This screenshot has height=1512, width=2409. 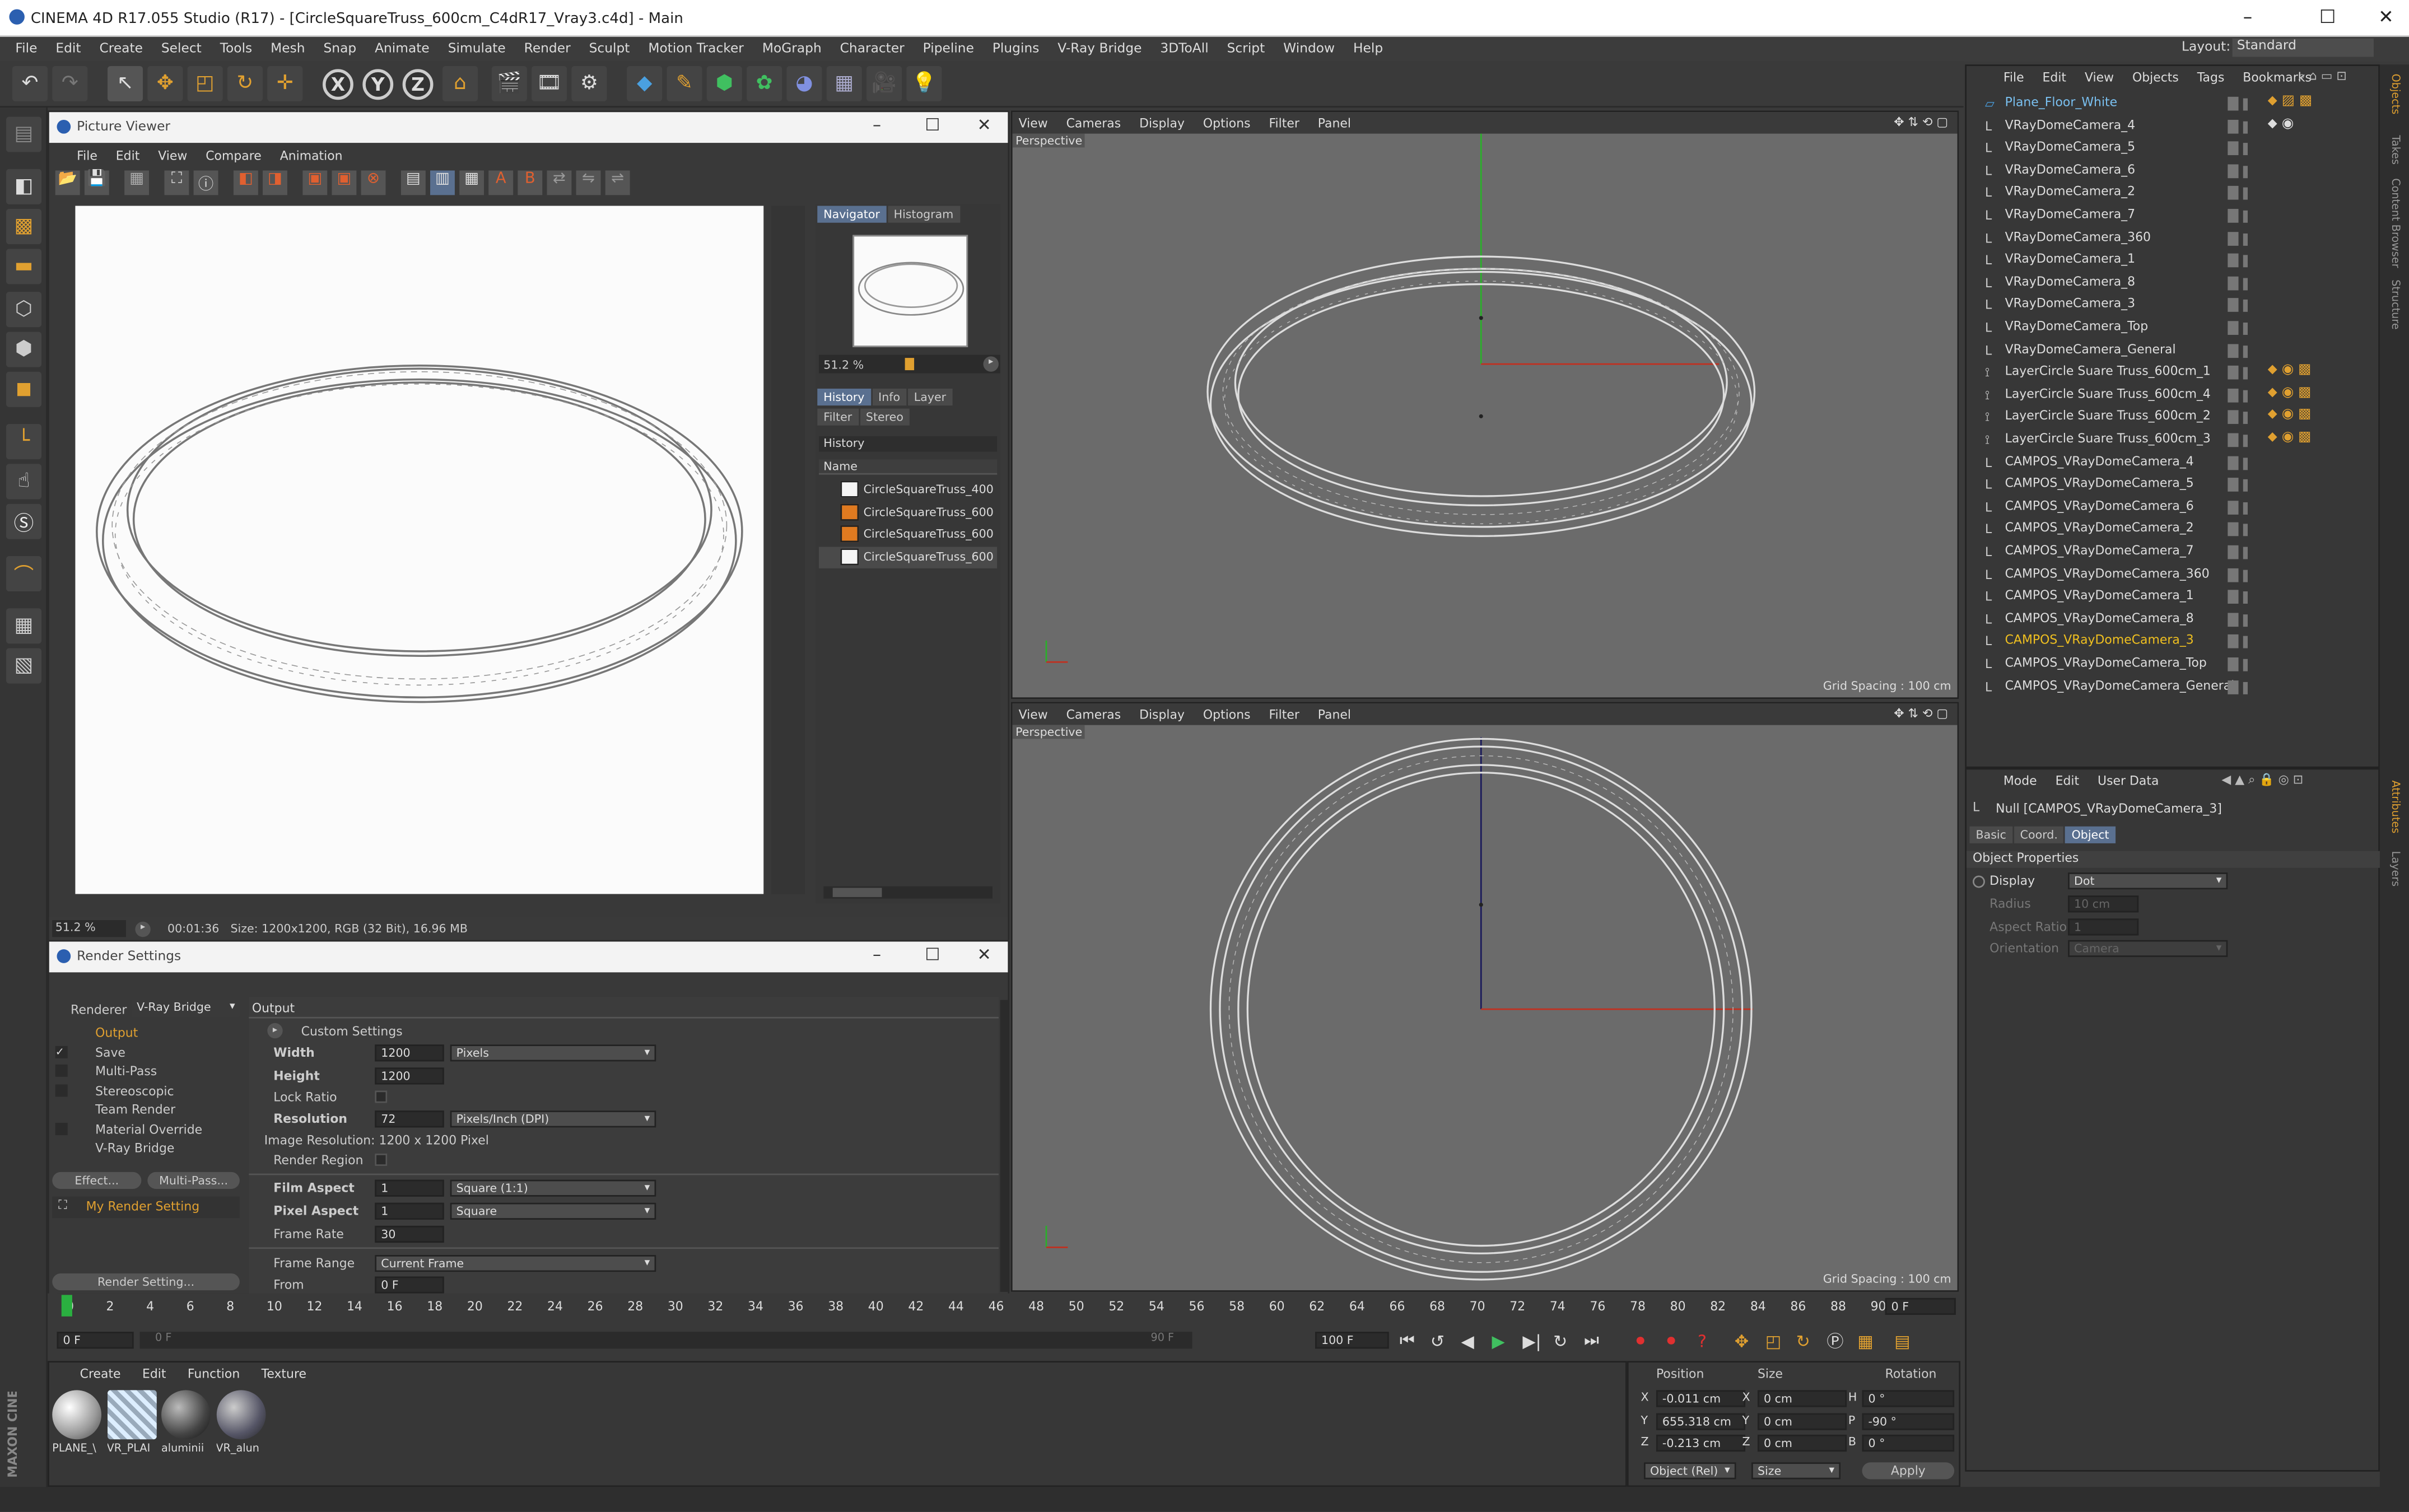 What do you see at coordinates (24, 521) in the screenshot?
I see `snap-icon: Ⓢ` at bounding box center [24, 521].